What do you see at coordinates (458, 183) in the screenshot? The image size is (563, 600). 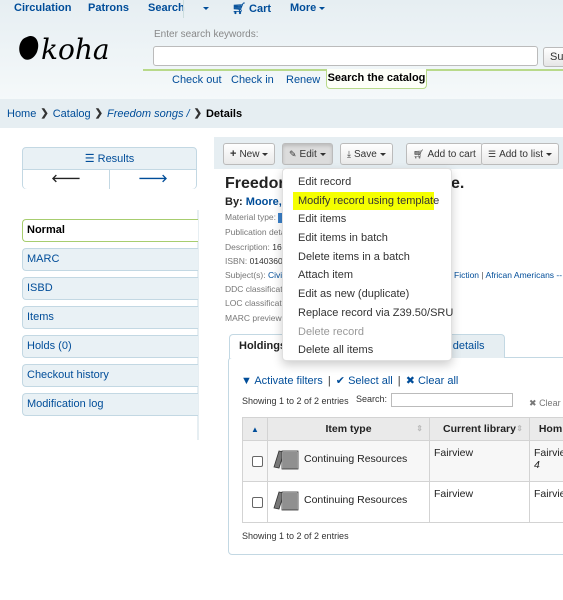 I see `record-title-end: e.` at bounding box center [458, 183].